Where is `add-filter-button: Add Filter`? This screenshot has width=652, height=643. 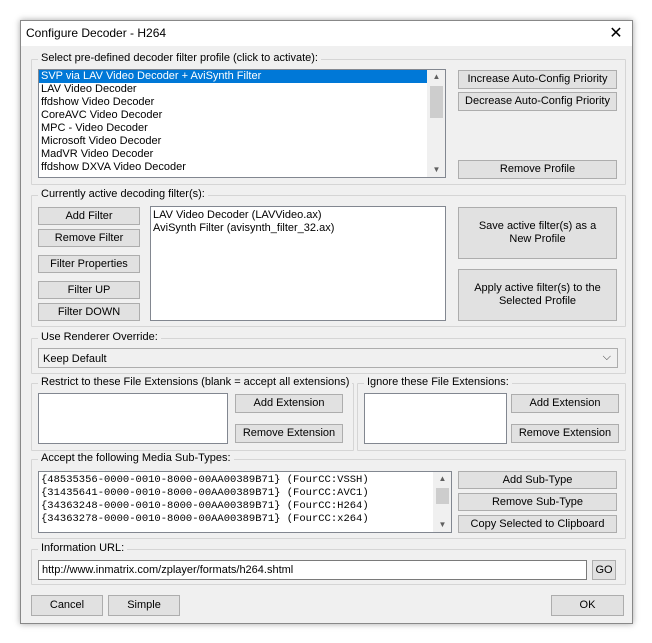 add-filter-button: Add Filter is located at coordinates (89, 216).